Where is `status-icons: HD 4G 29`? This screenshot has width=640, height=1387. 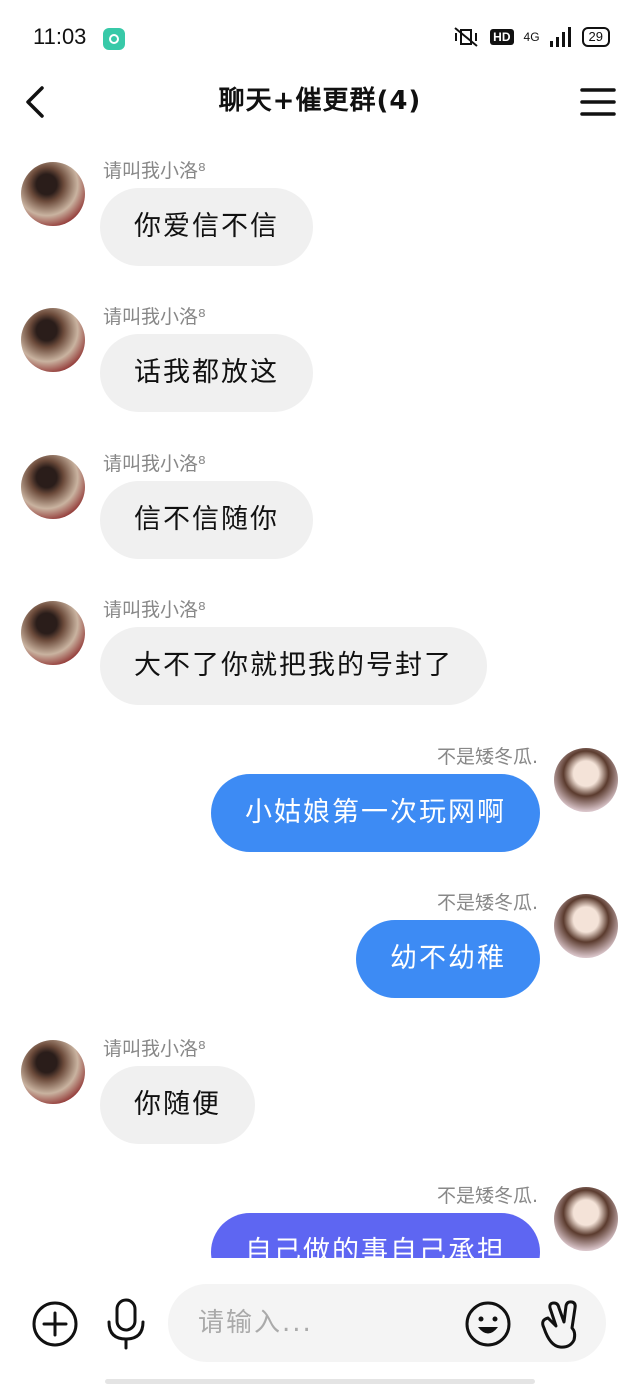 status-icons: HD 4G 29 is located at coordinates (531, 37).